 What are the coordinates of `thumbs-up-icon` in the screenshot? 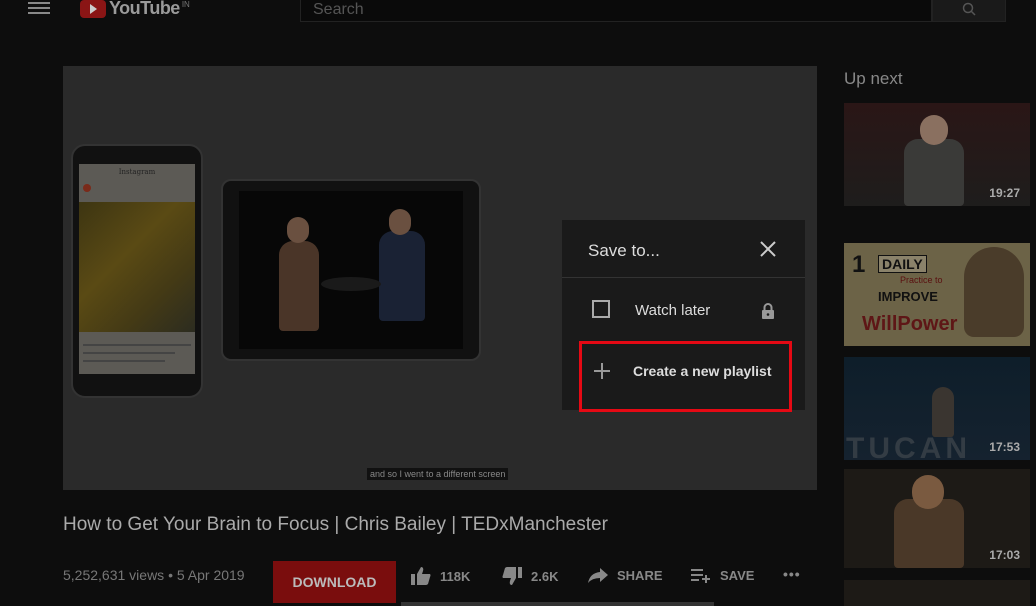 It's located at (421, 576).